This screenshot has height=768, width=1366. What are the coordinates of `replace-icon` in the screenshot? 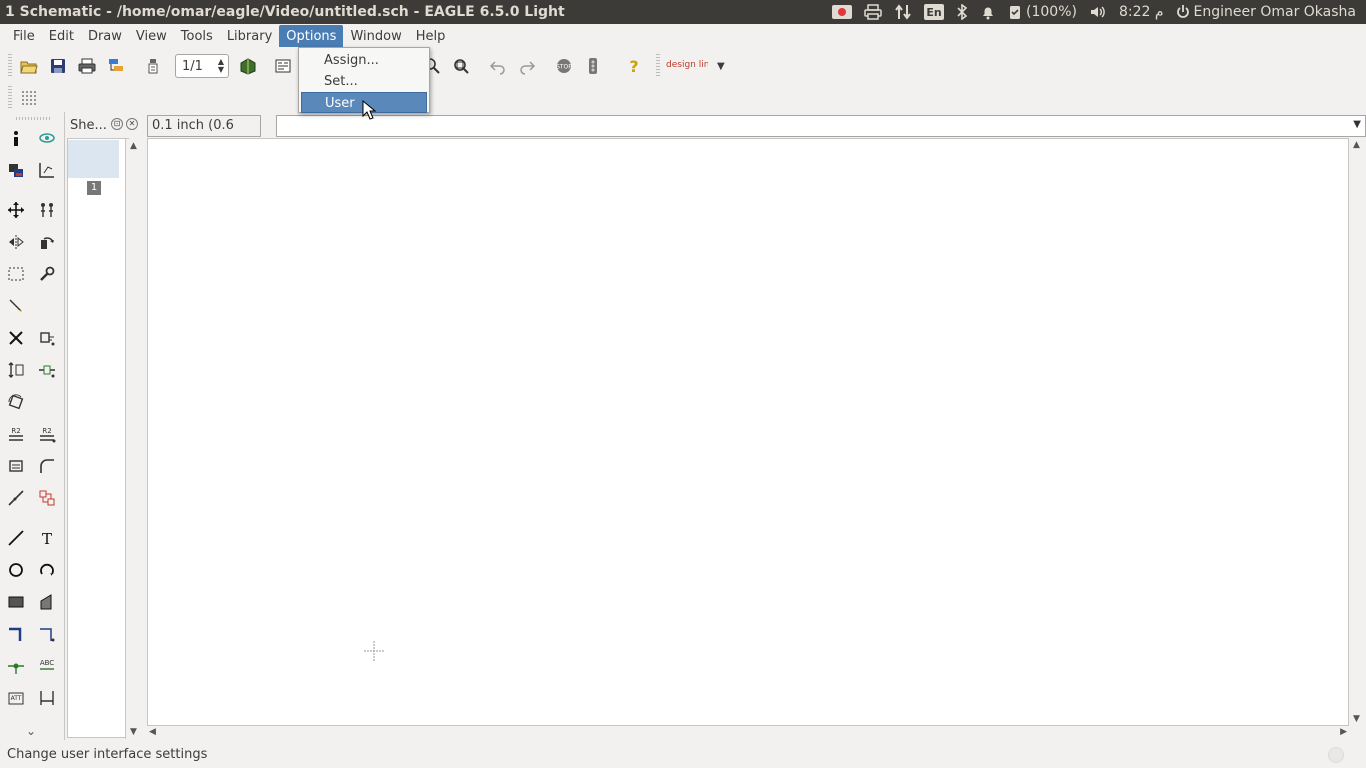 It's located at (16, 402).